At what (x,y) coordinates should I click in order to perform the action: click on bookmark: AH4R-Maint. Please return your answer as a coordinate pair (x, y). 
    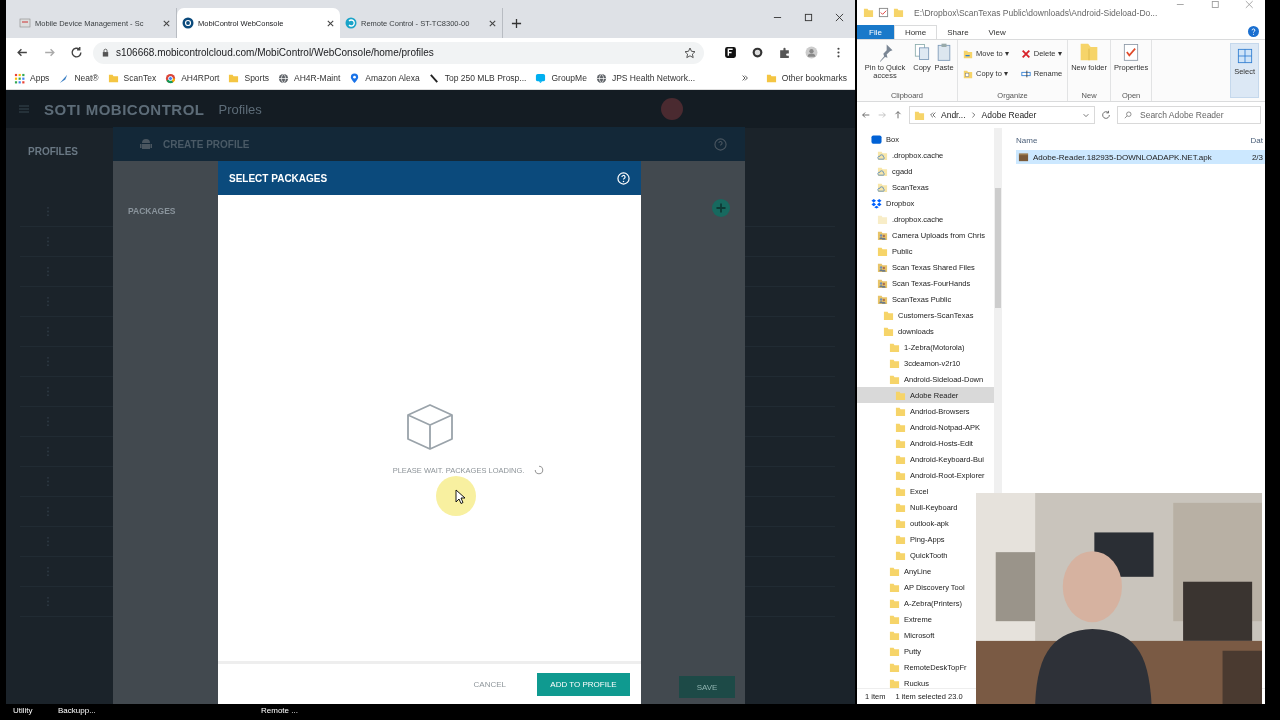
    Looking at the image, I should click on (309, 78).